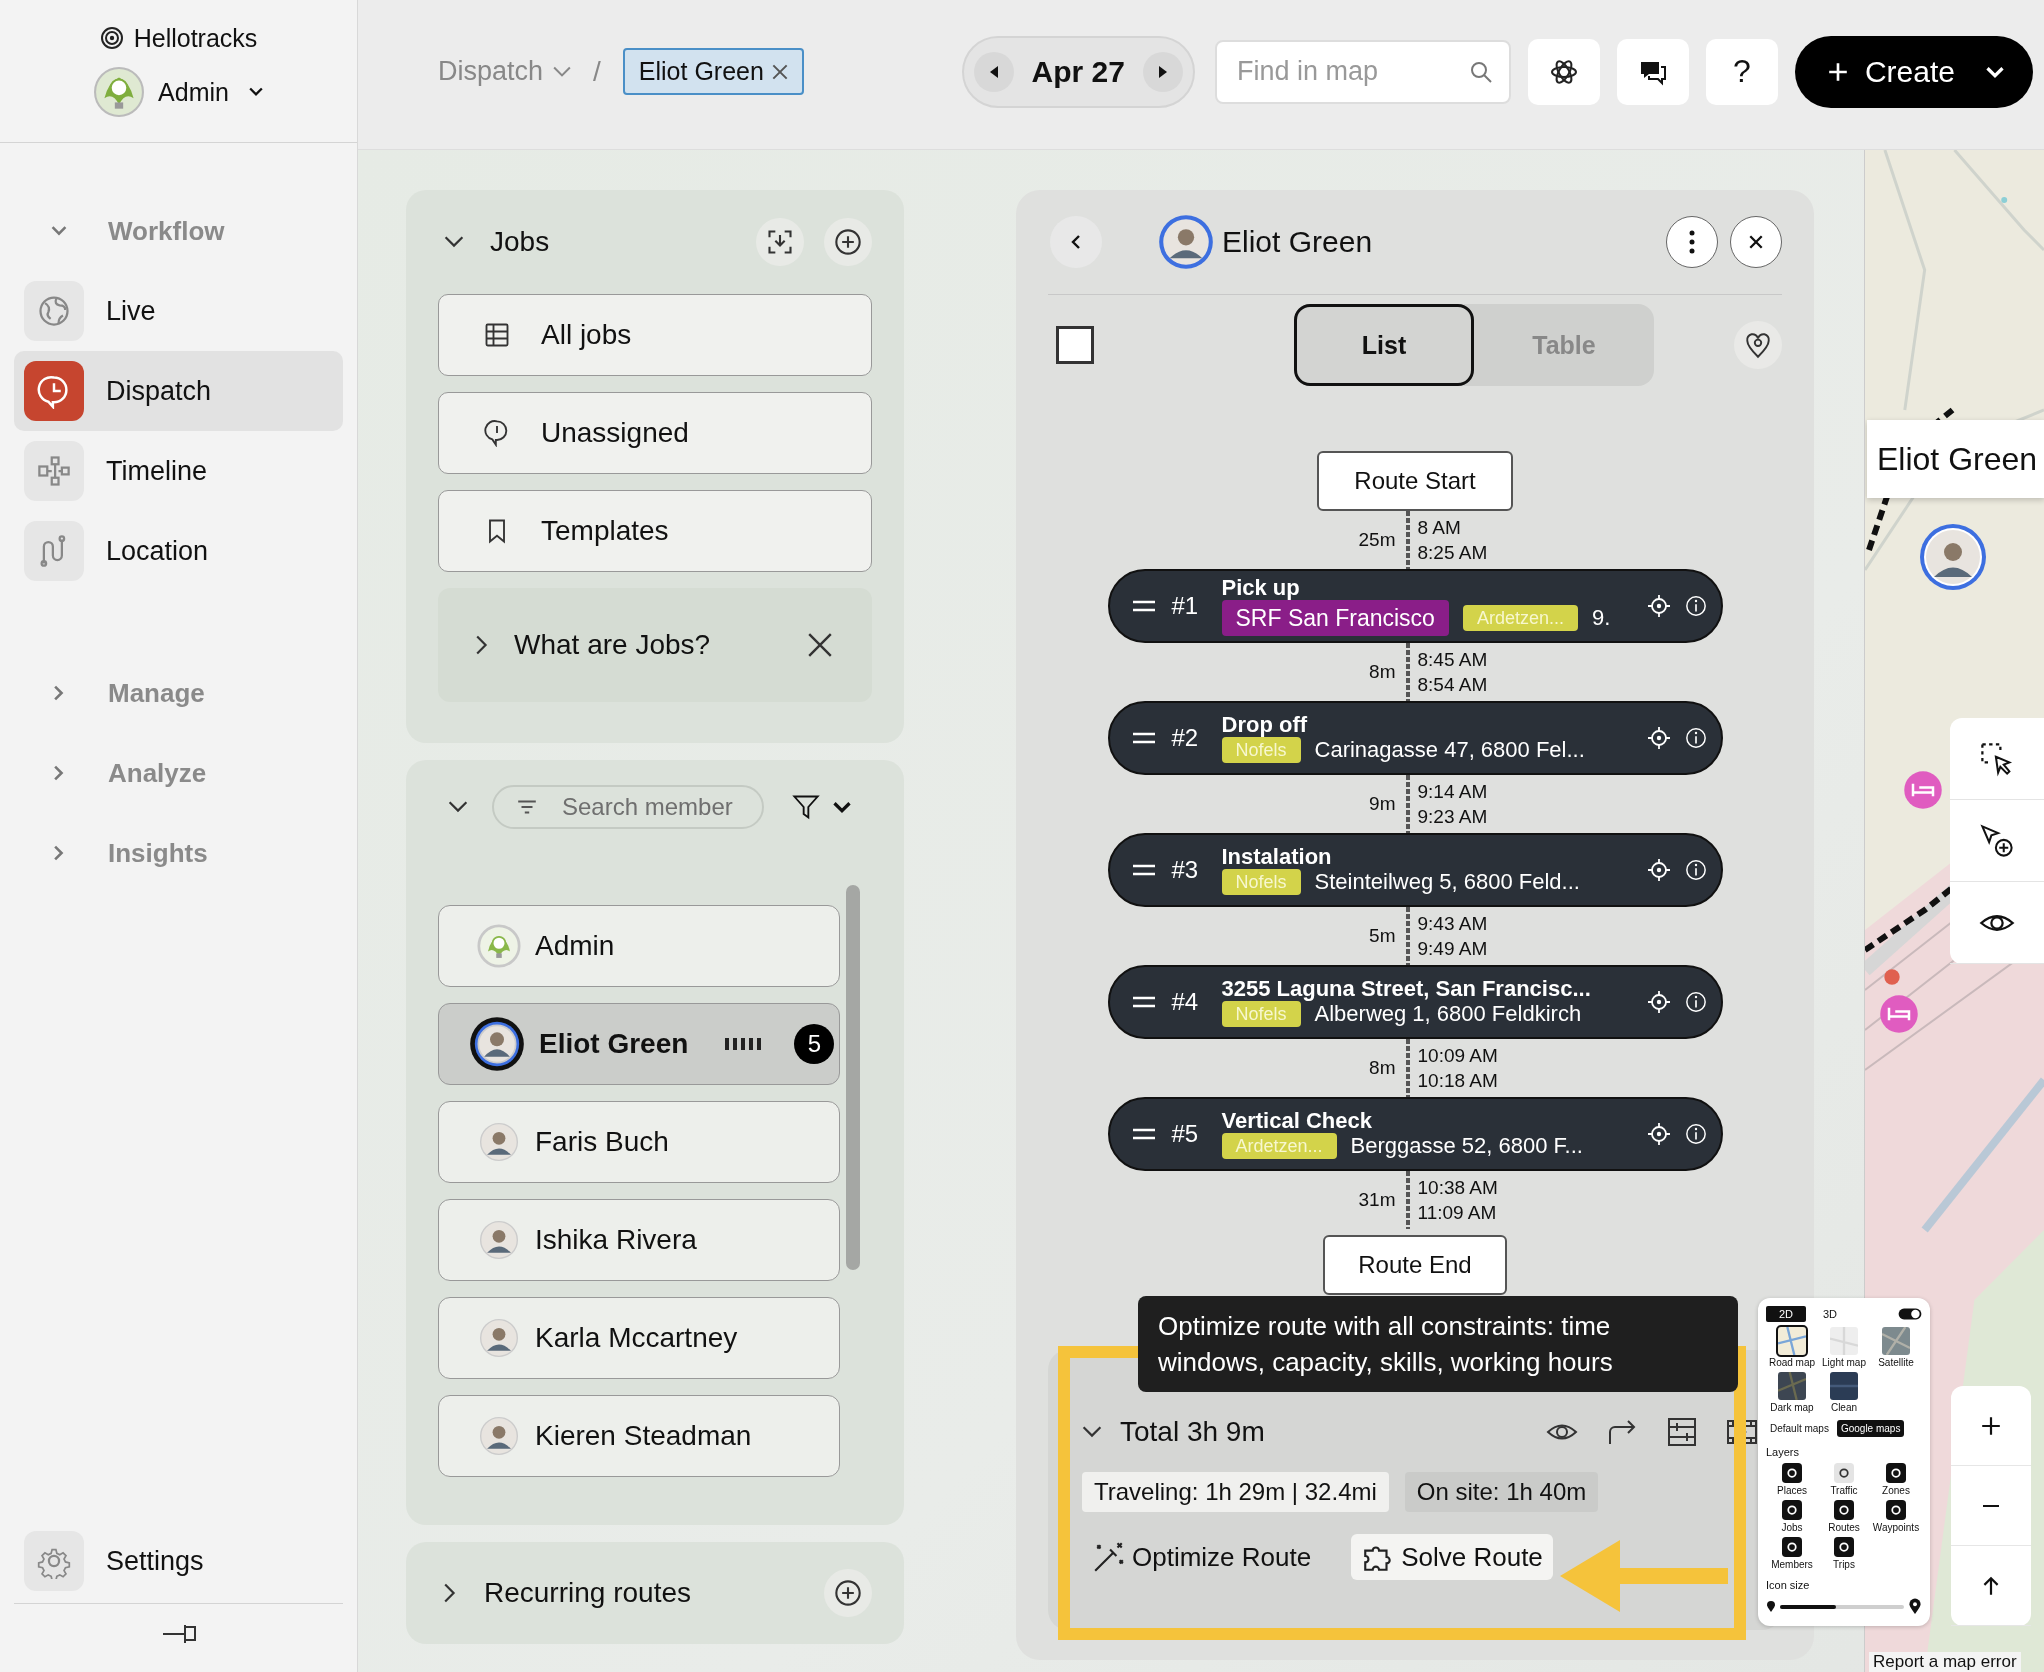 This screenshot has height=1672, width=2044. What do you see at coordinates (178, 92) in the screenshot?
I see `account-menu: Admin` at bounding box center [178, 92].